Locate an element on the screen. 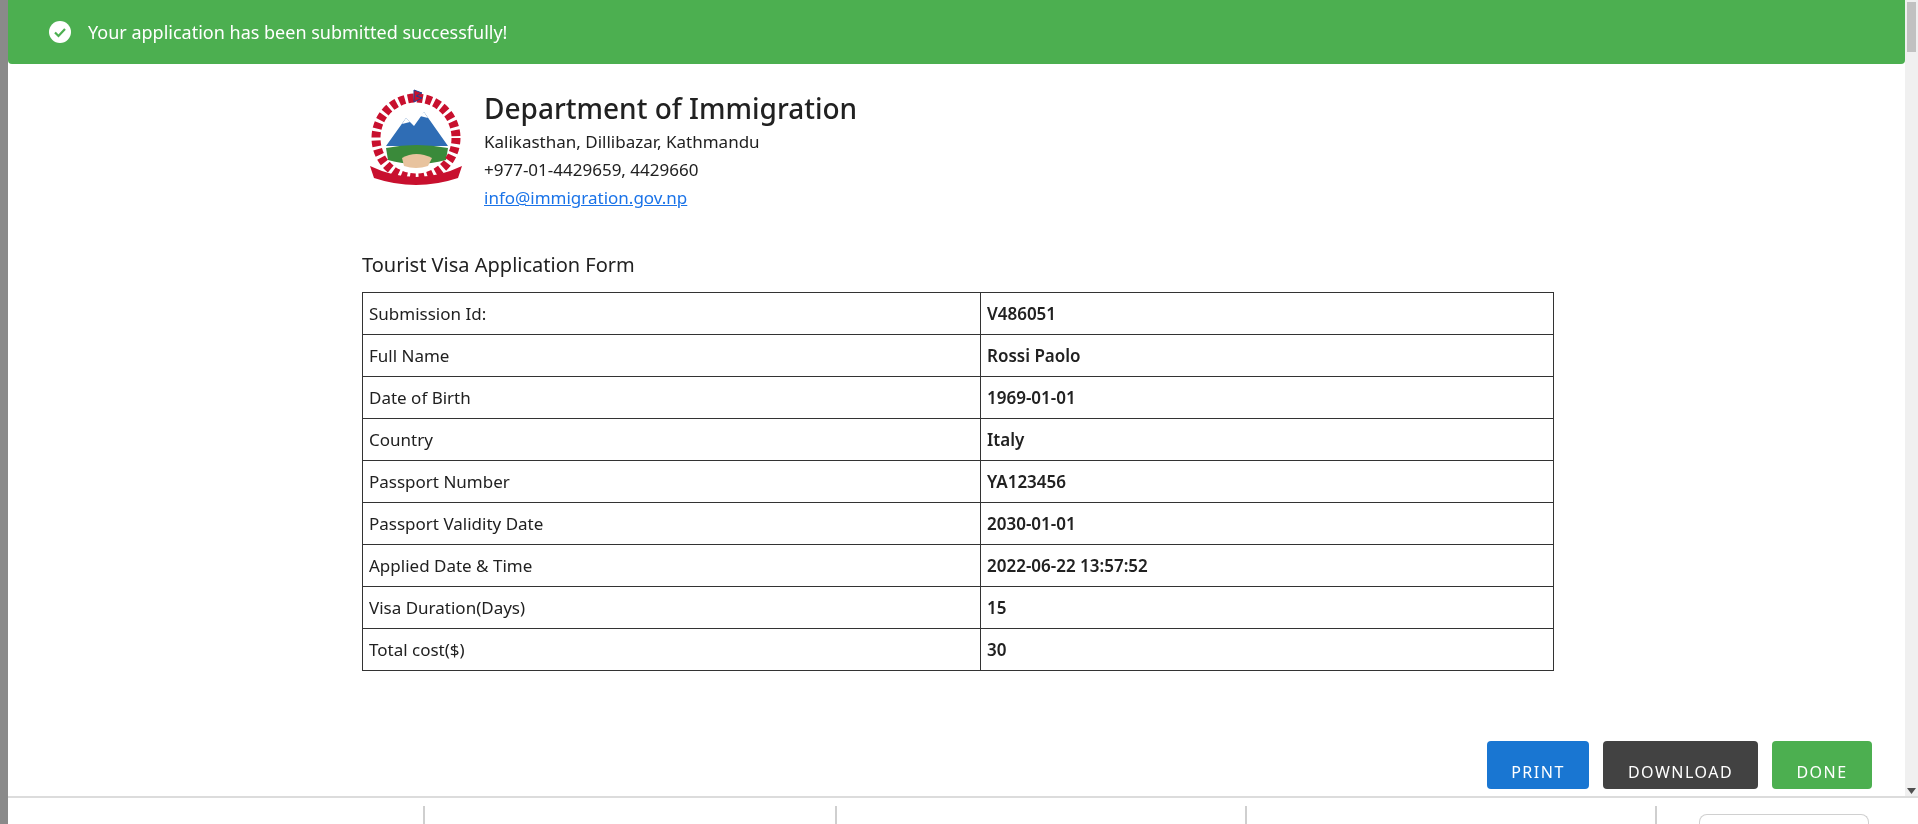  form-title: Tourist Visa Application Form is located at coordinates (499, 265).